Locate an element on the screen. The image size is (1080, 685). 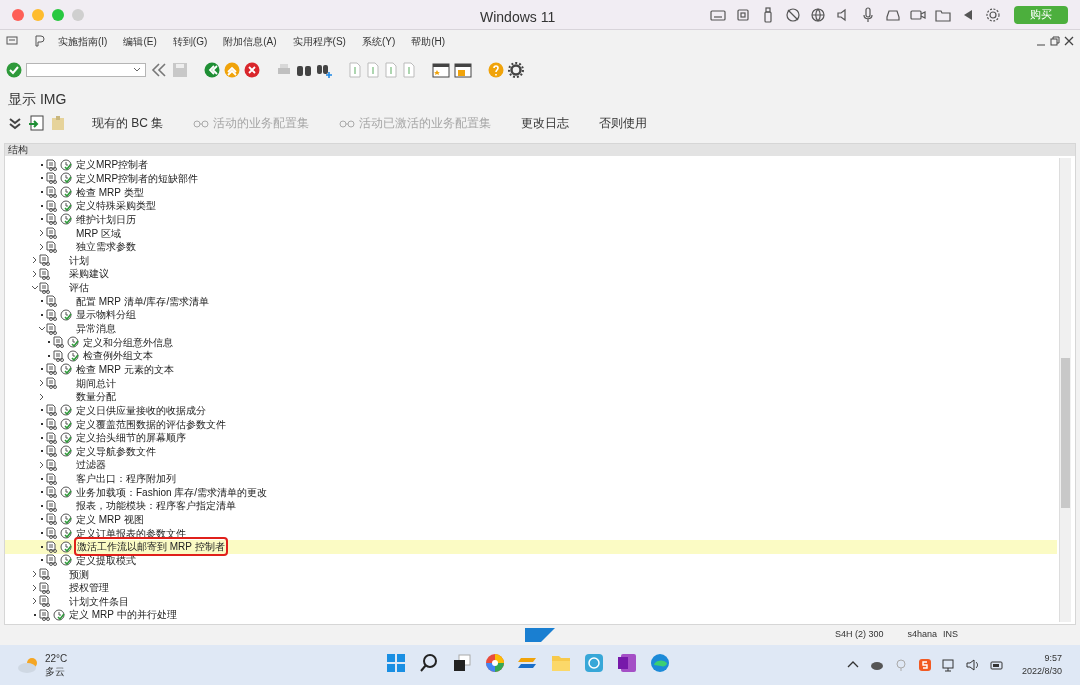
tree-item: 定义MRP控制者的短缺部件 is located at coordinates (137, 178).